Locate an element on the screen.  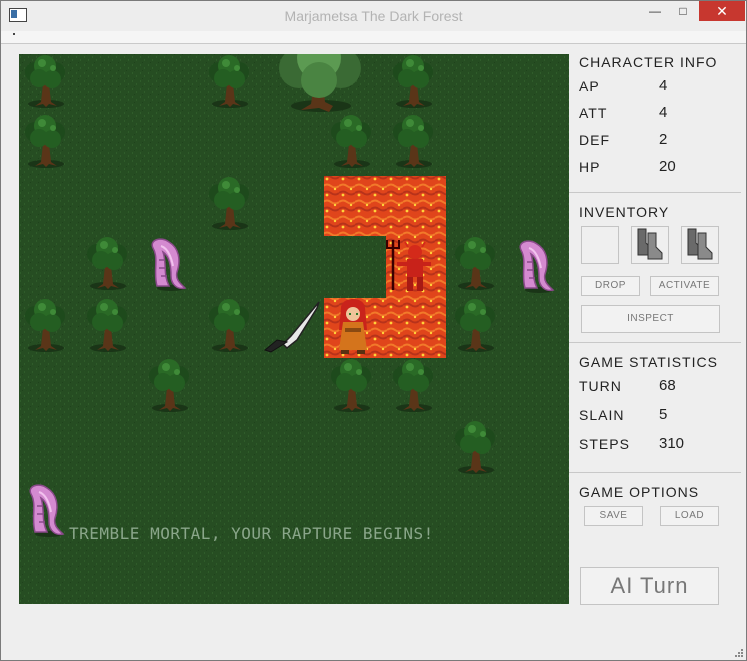
stat-hp-value: 20 is located at coordinates (667, 166).